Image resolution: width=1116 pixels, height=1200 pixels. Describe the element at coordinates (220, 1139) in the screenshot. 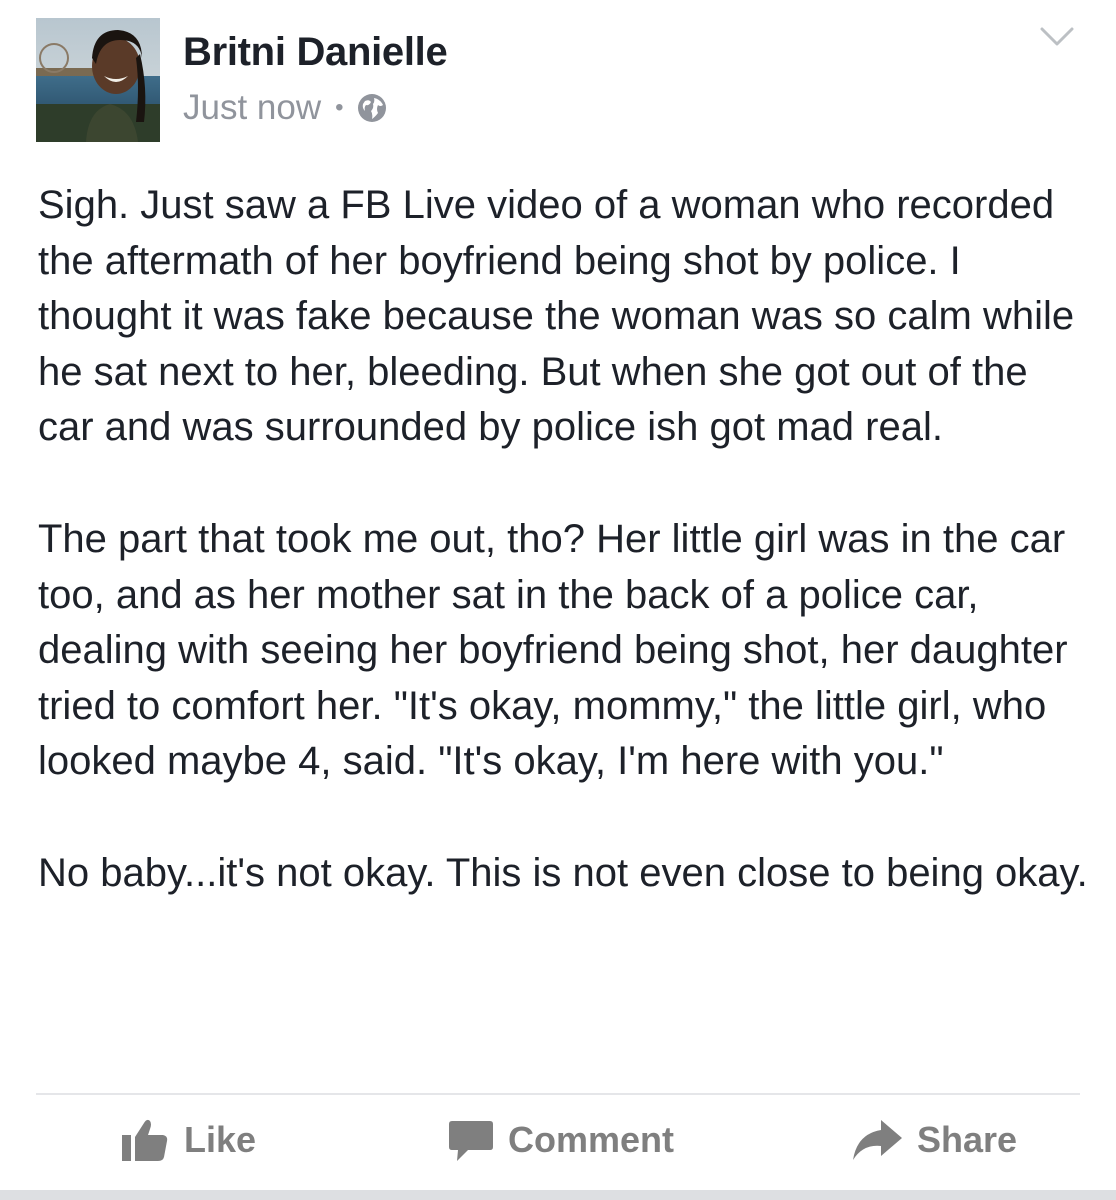

I see `like-label: Like` at that location.